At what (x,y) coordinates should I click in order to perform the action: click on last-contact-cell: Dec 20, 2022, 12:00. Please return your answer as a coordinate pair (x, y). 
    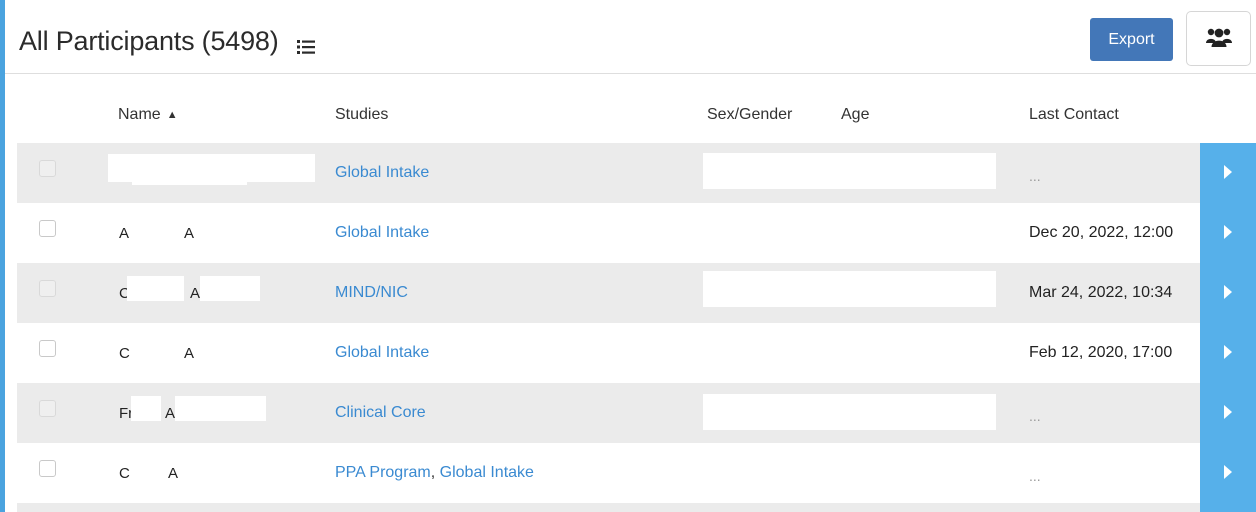
    Looking at the image, I should click on (1101, 232).